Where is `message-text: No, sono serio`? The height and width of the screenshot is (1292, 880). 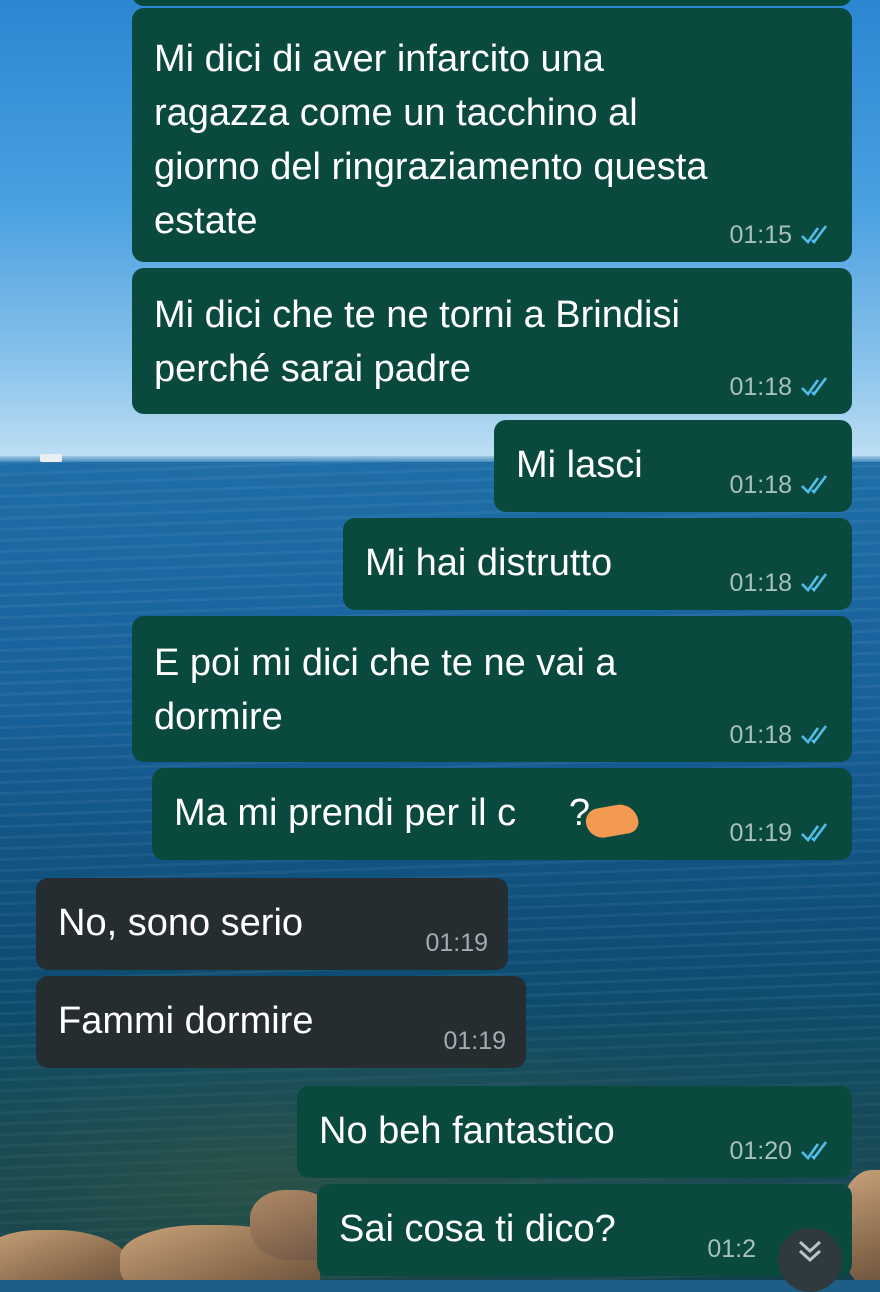
message-text: No, sono serio is located at coordinates (181, 923).